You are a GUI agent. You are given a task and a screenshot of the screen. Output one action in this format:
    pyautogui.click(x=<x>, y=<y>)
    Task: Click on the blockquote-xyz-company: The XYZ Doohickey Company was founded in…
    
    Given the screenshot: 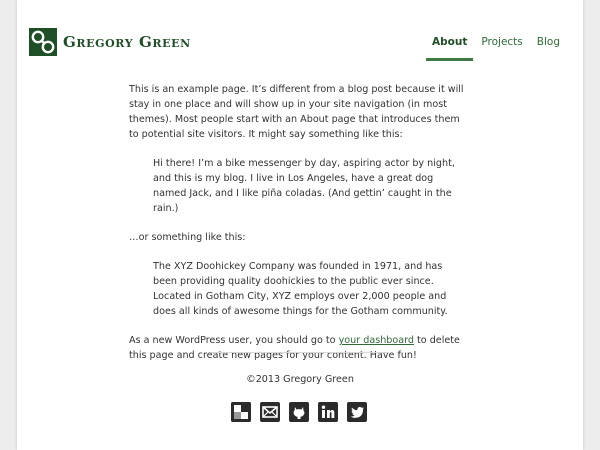 What is the action you would take?
    pyautogui.click(x=300, y=289)
    